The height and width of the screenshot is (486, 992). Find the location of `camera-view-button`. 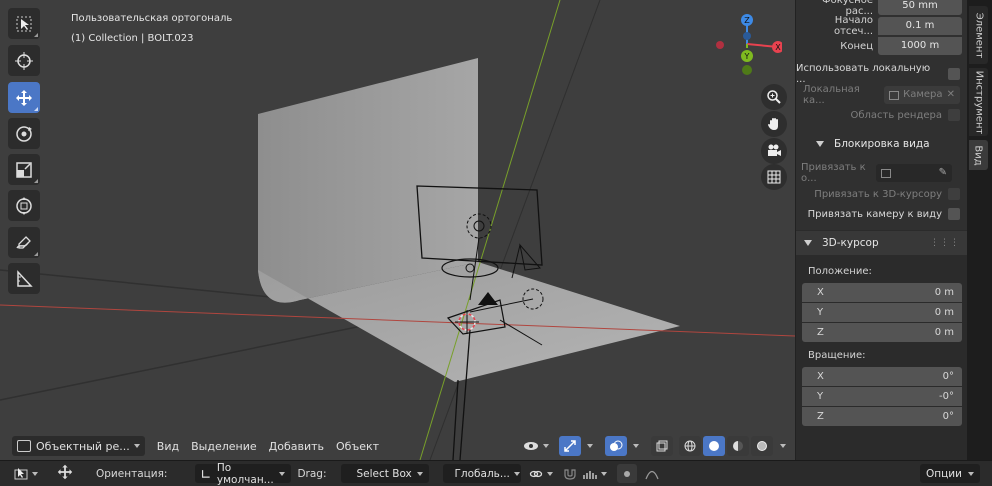

camera-view-button is located at coordinates (774, 151).